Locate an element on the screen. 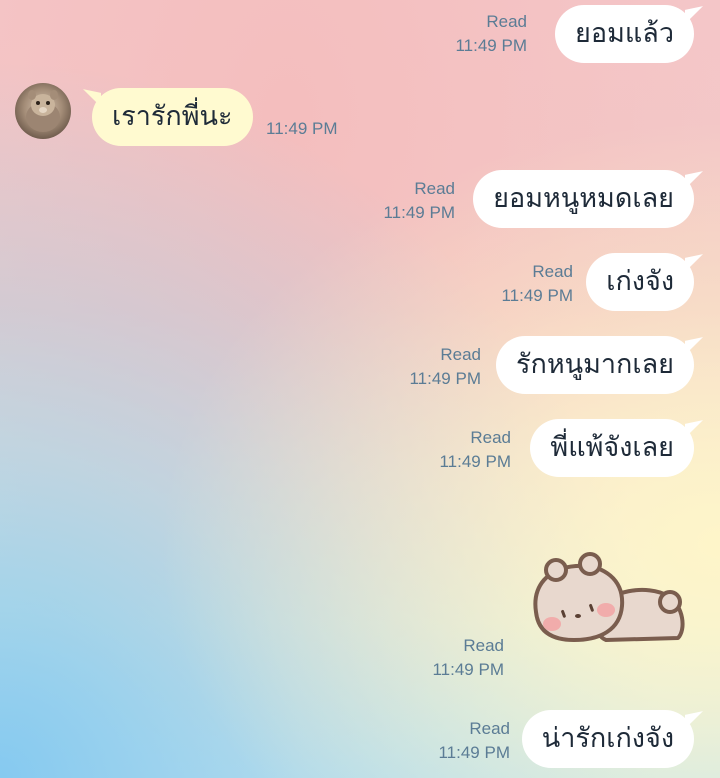 The image size is (720, 778). message-bubble-incoming: เรารักพี่นะ is located at coordinates (172, 117).